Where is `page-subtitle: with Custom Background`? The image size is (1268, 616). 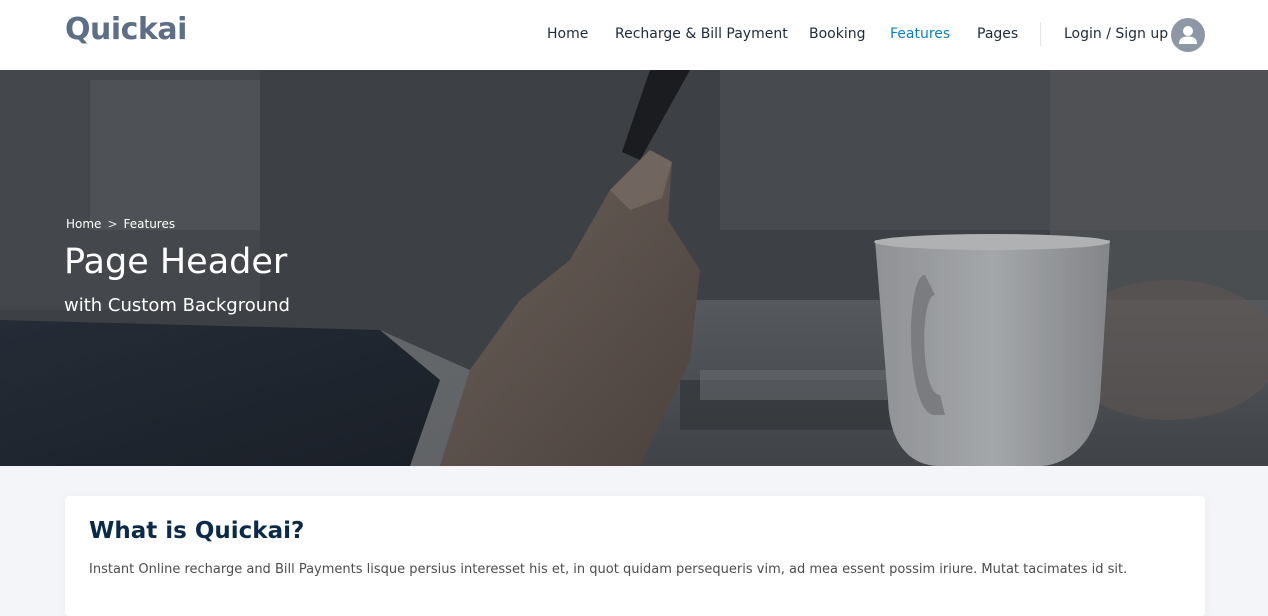
page-subtitle: with Custom Background is located at coordinates (177, 305).